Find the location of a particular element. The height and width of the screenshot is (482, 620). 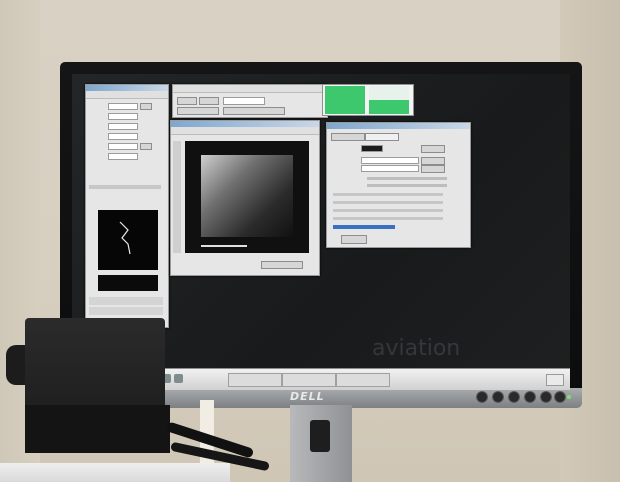

window-menubar is located at coordinates (127, 95).